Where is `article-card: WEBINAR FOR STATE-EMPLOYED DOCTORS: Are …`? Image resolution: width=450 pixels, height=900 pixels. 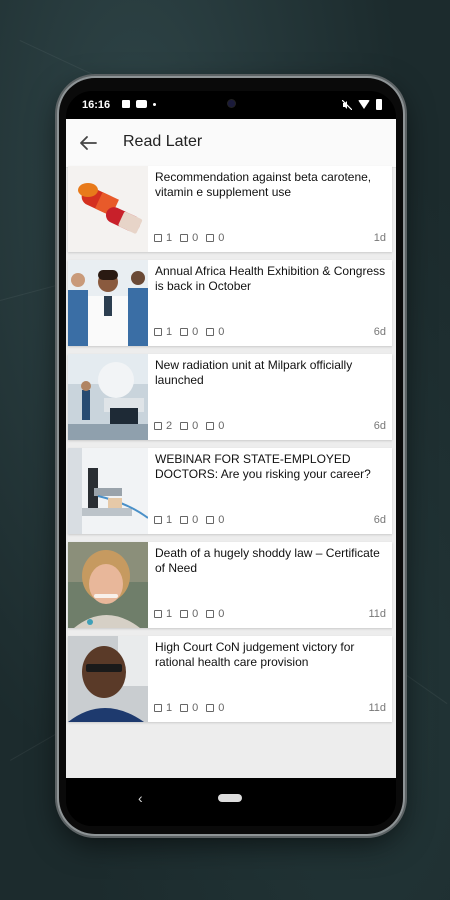 article-card: WEBINAR FOR STATE-EMPLOYED DOCTORS: Are … is located at coordinates (230, 491).